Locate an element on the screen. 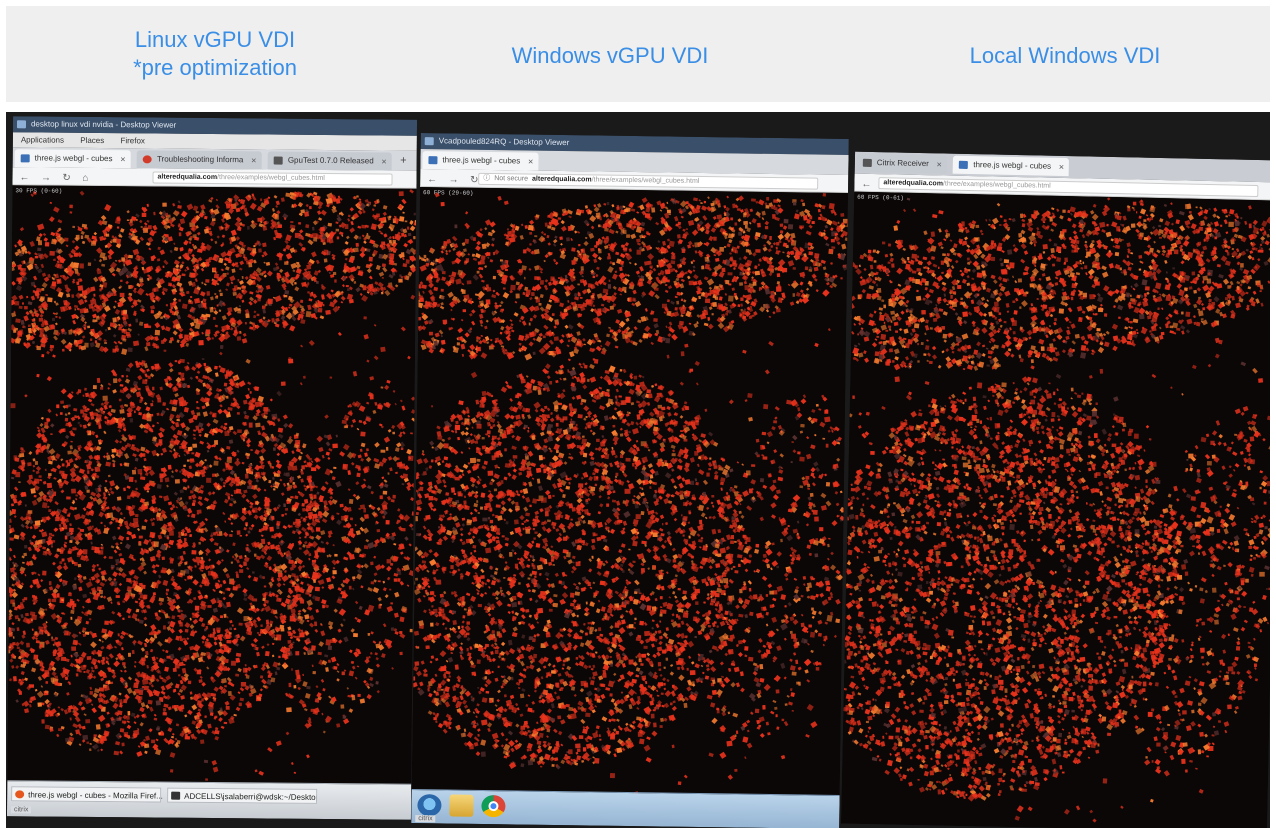  tab-label: GpuTest 0.7.0 Released is located at coordinates (330, 160).